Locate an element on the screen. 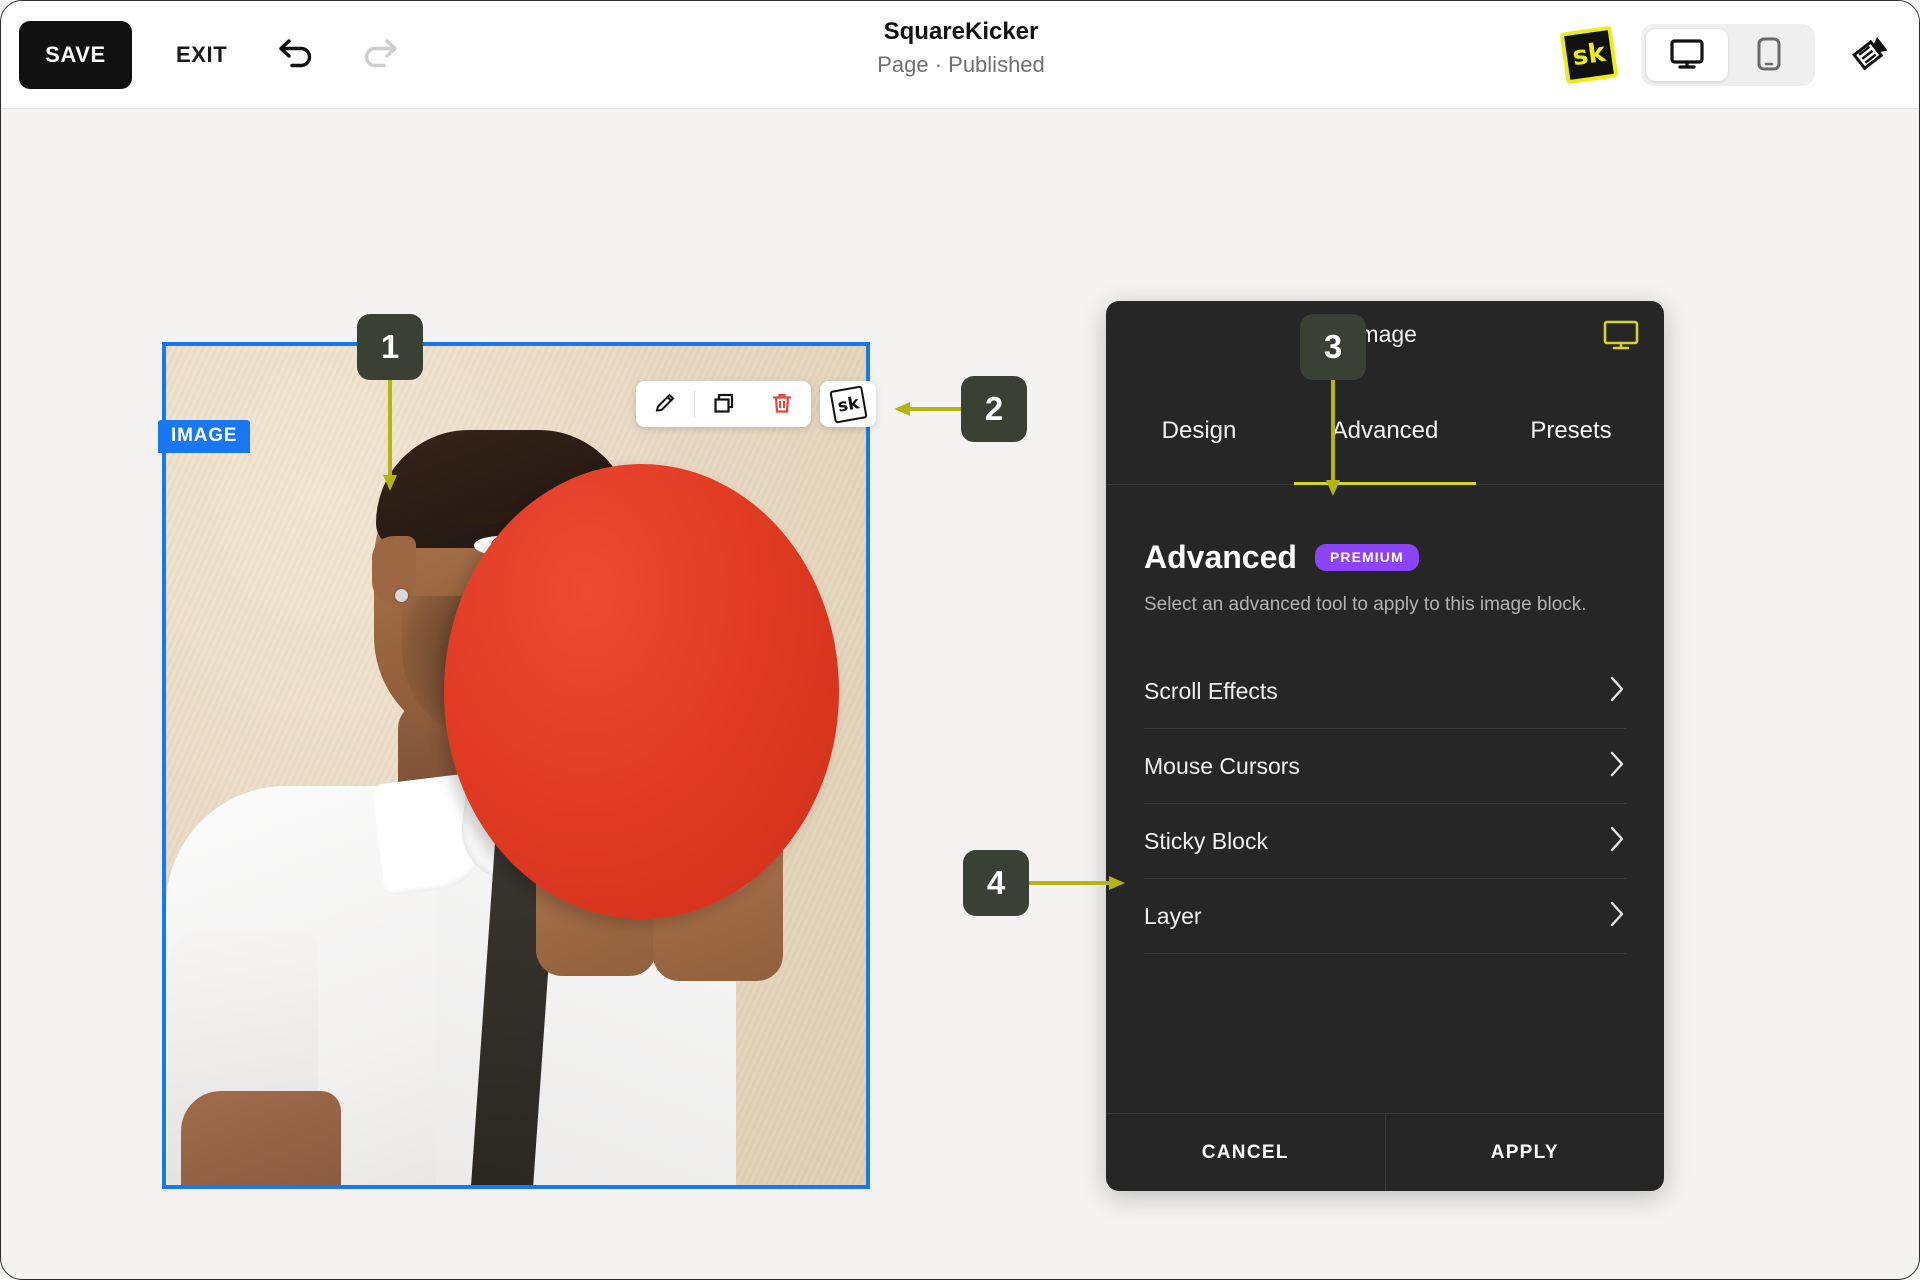  block-toolbar: sk is located at coordinates (756, 404).